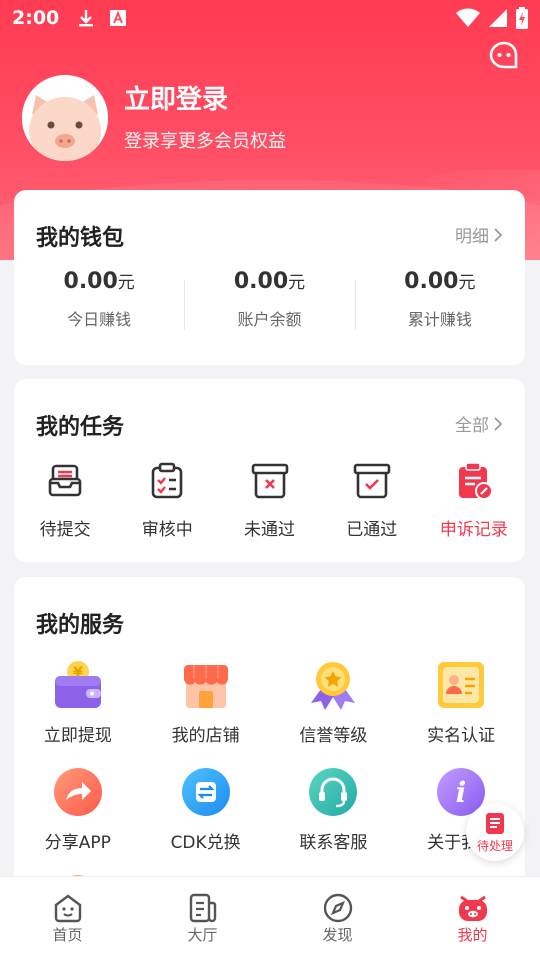 This screenshot has height=960, width=540. What do you see at coordinates (77, 736) in the screenshot?
I see `service-label: 立即提现` at bounding box center [77, 736].